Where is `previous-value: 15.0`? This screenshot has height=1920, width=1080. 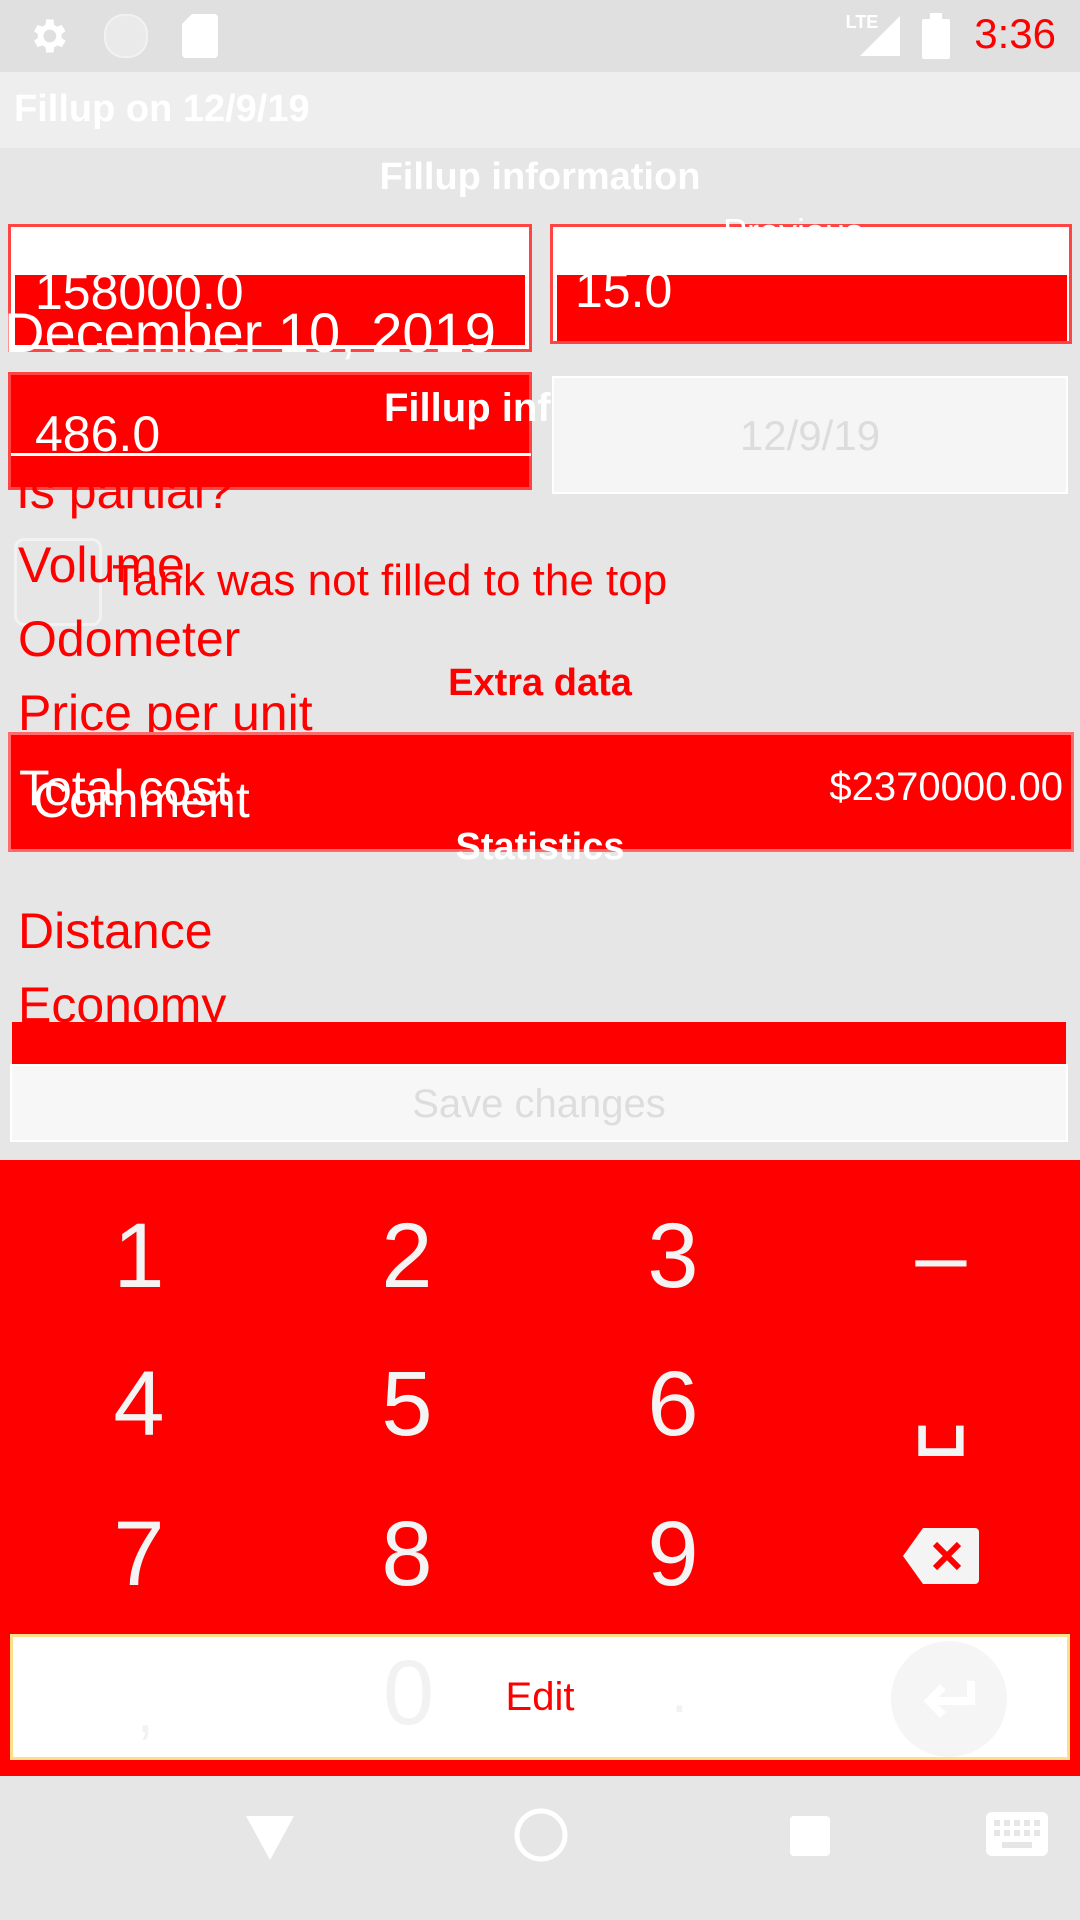 previous-value: 15.0 is located at coordinates (624, 290).